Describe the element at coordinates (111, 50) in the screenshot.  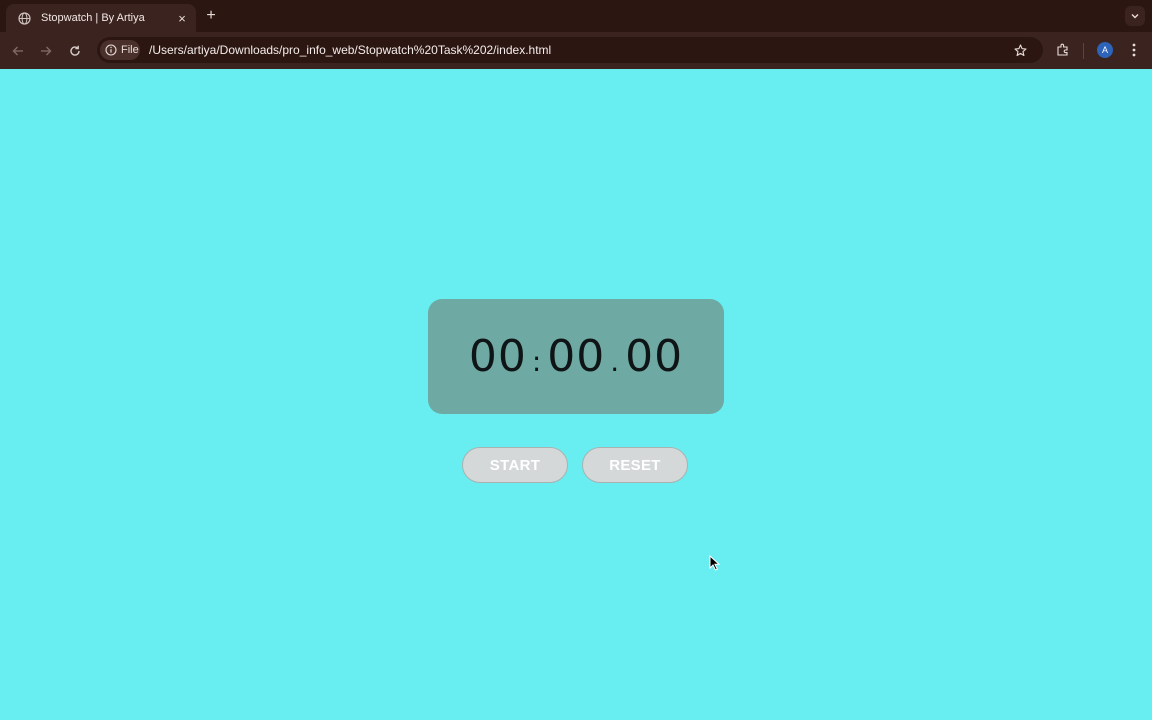
I see `info-icon` at that location.